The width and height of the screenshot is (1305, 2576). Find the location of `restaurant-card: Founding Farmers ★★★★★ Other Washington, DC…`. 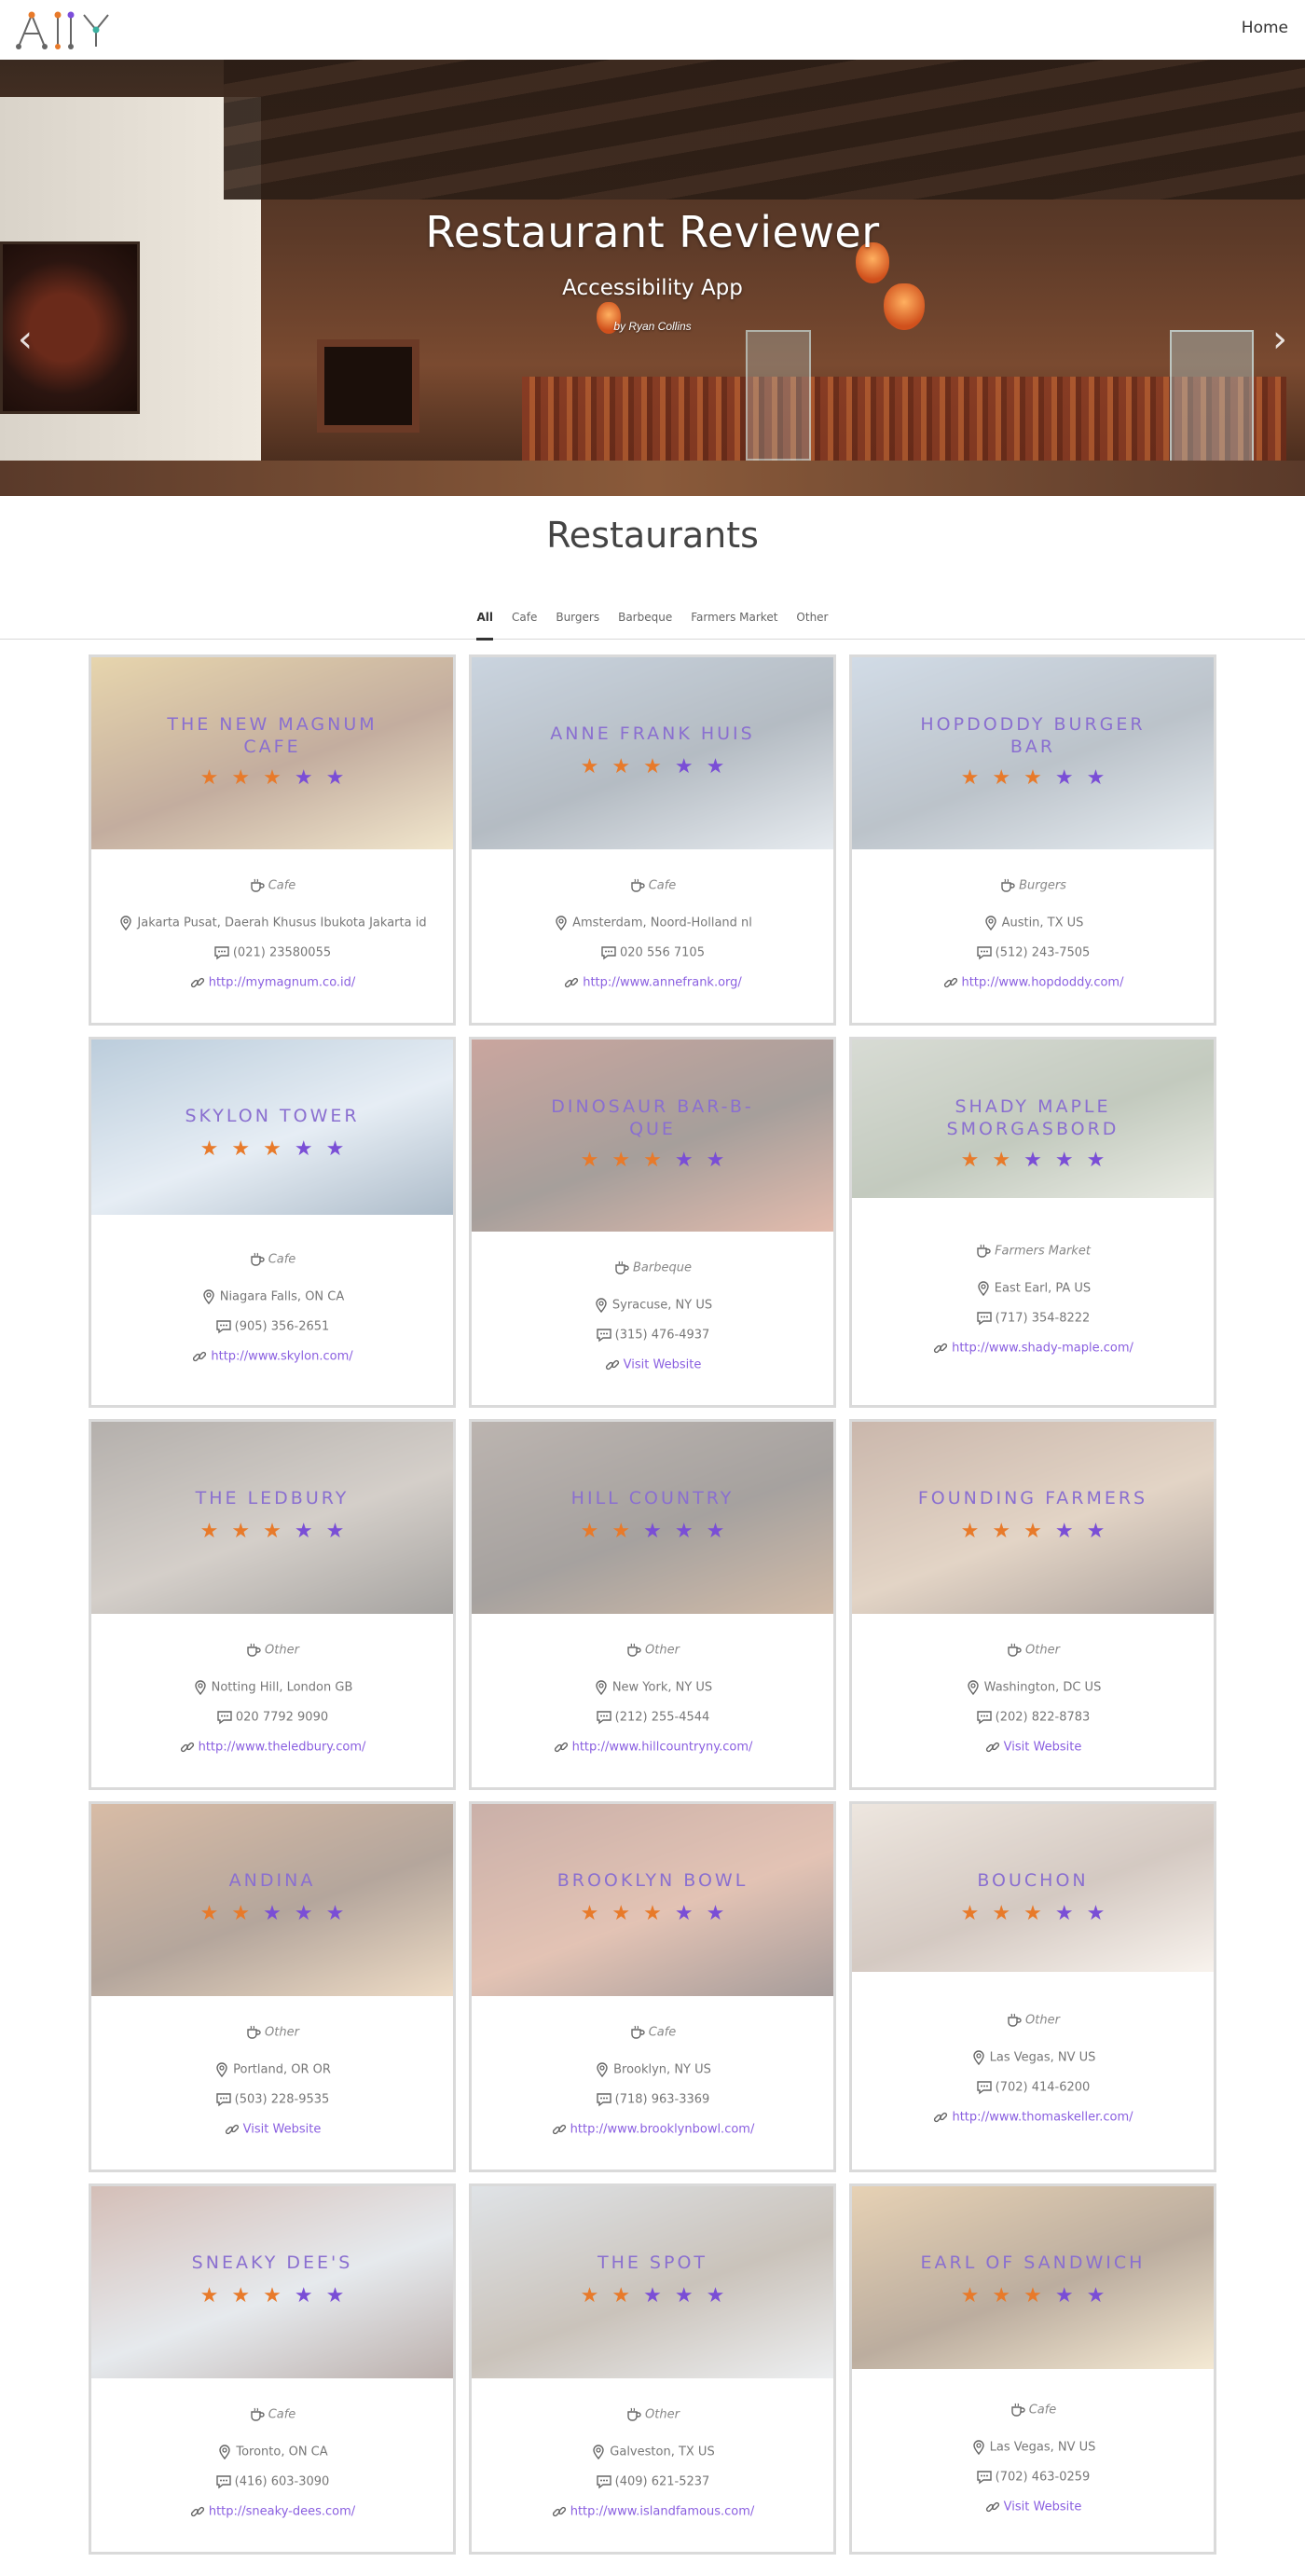

restaurant-card: Founding Farmers ★★★★★ Other Washington, DC… is located at coordinates (1032, 1604).